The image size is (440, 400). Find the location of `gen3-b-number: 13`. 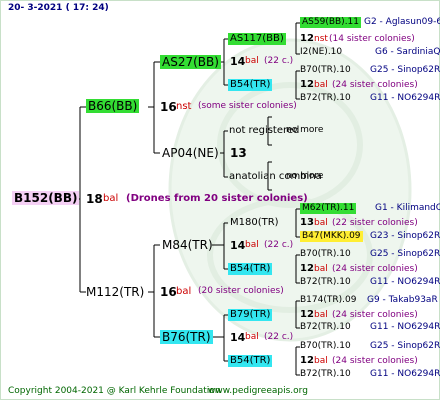

gen3-b-number: 13 is located at coordinates (238, 153).